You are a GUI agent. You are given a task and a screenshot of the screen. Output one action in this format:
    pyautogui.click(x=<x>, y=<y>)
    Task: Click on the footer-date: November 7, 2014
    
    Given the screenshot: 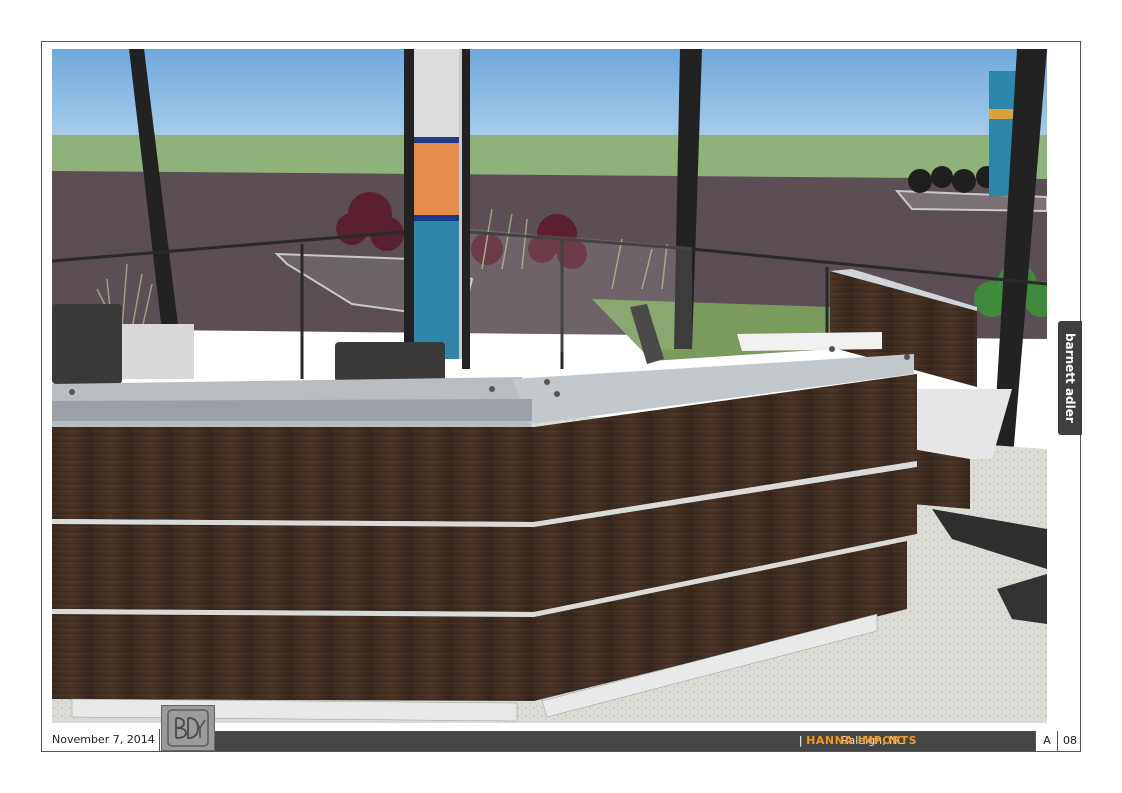 What is the action you would take?
    pyautogui.click(x=101, y=740)
    